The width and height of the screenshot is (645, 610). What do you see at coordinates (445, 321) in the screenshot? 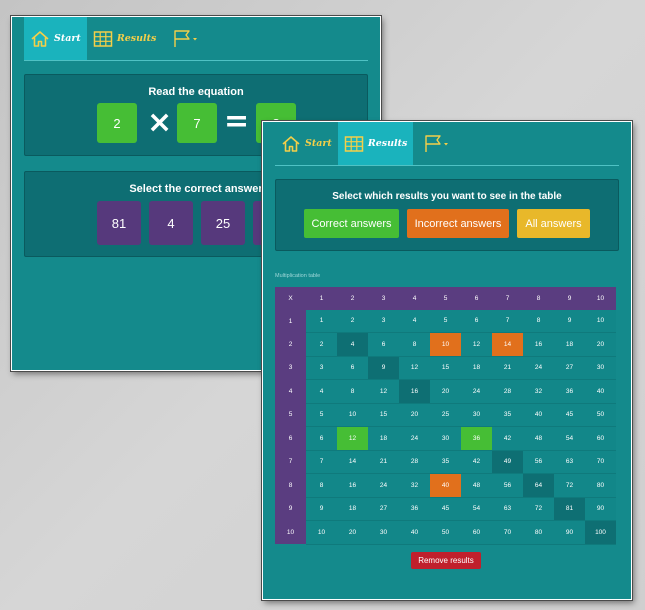
I see `table-cell: 5` at bounding box center [445, 321].